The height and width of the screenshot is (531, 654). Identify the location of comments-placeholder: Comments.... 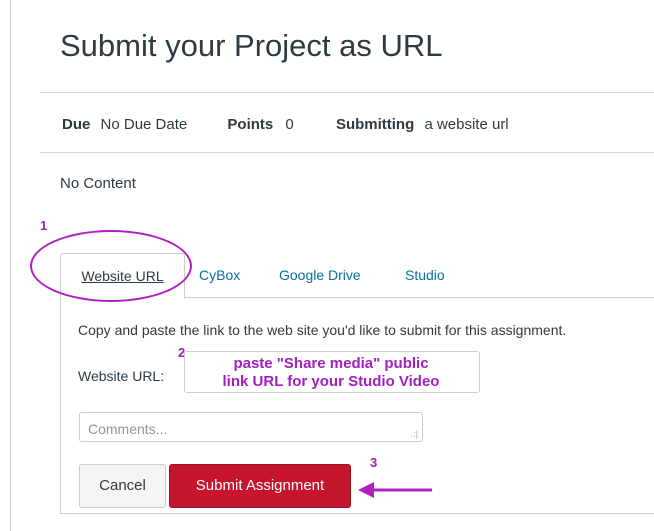
(128, 429).